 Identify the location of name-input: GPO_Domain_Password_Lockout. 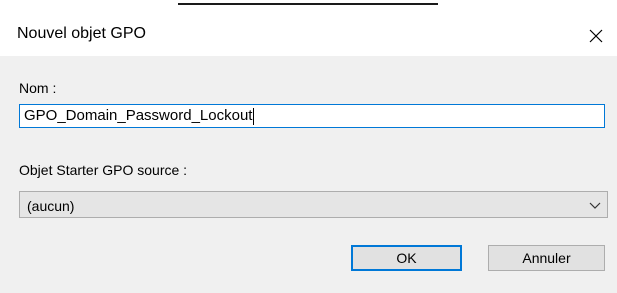
(312, 116).